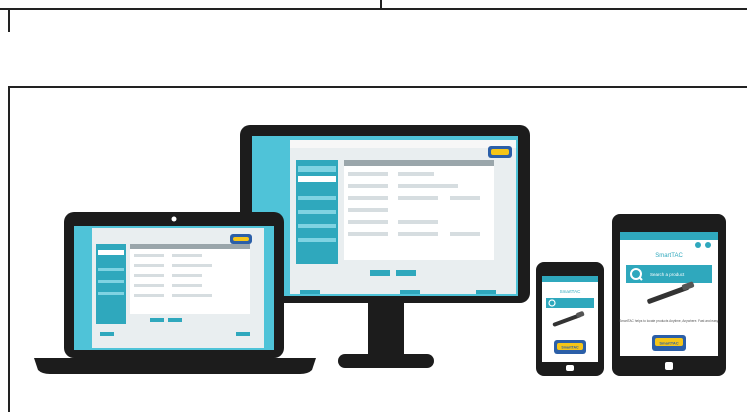  Describe the element at coordinates (698, 245) in the screenshot. I see `settings-icon` at that location.